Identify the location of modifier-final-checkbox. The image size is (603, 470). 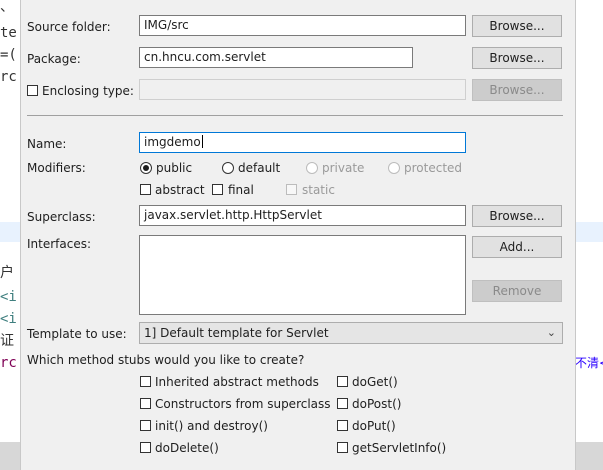
(217, 189).